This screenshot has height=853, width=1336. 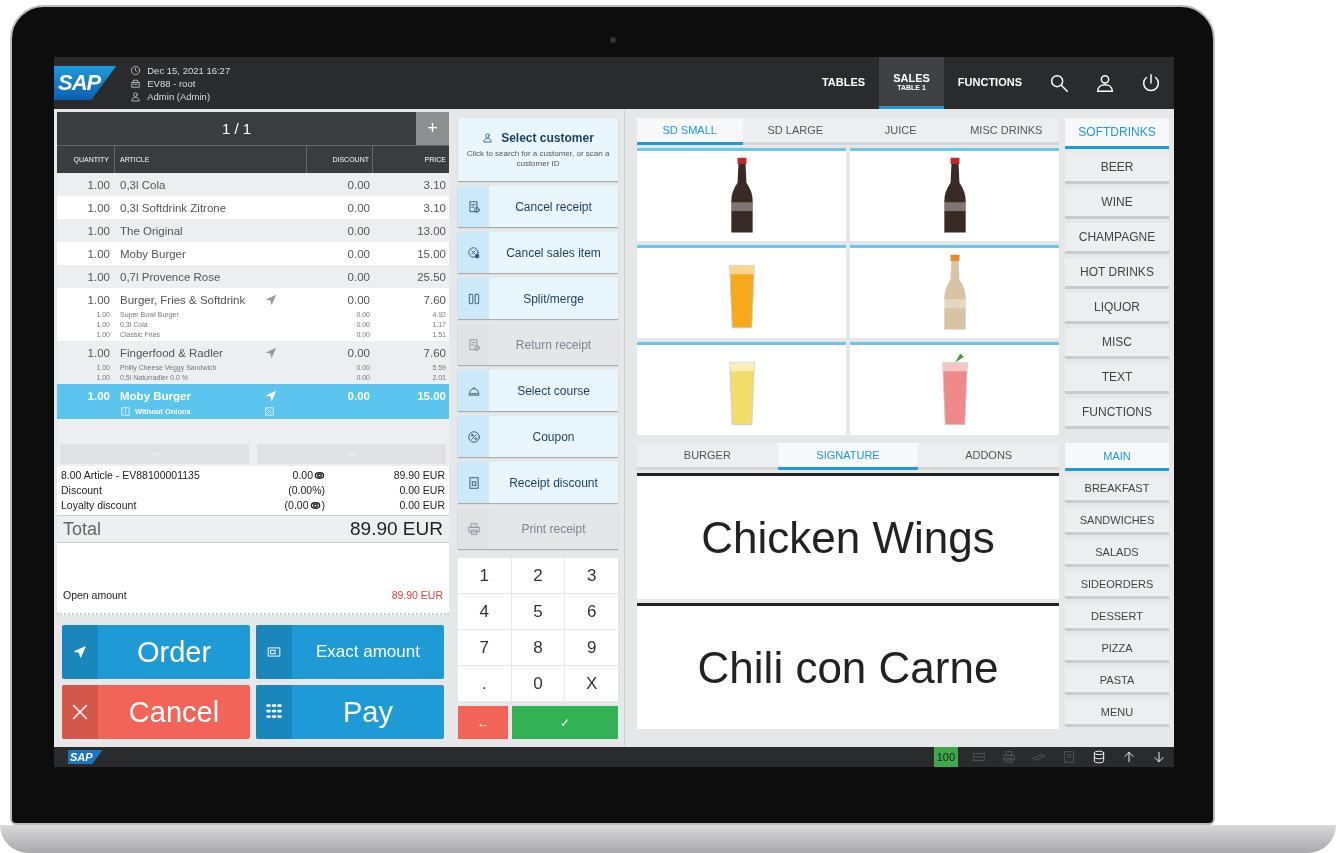 I want to click on keypad-key: X, so click(x=591, y=683).